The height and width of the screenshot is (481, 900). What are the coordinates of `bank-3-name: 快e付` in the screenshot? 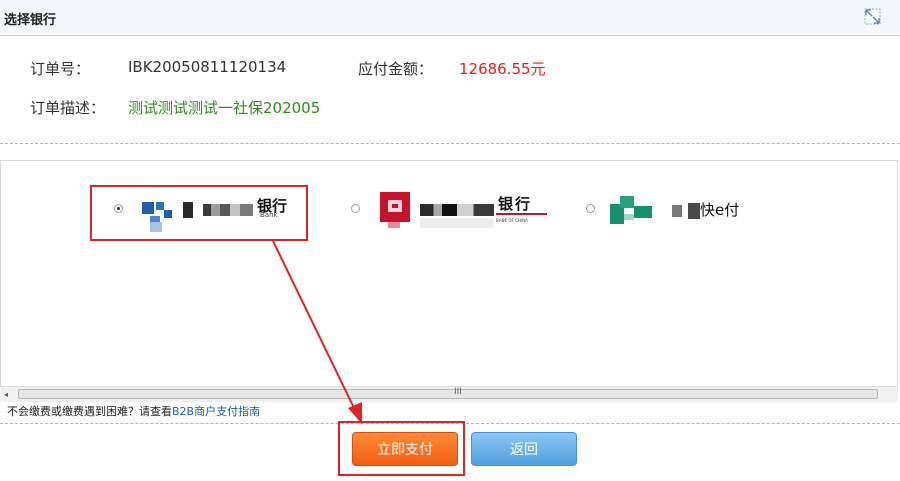 It's located at (720, 210).